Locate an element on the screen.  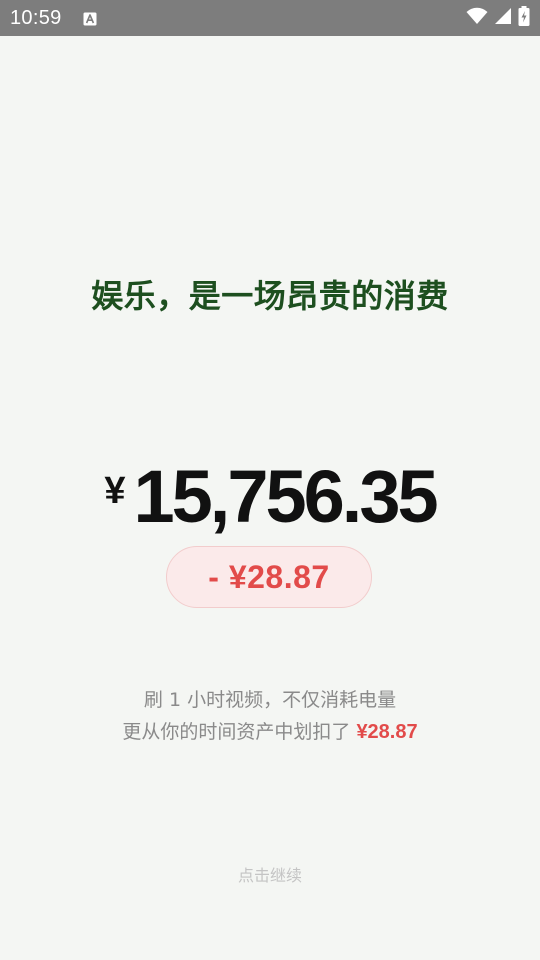
status-icons is located at coordinates (498, 18).